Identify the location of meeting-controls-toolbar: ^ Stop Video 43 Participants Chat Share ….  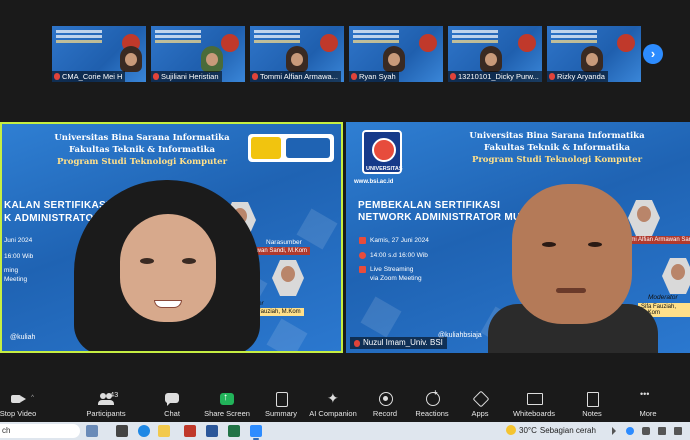
(345, 405).